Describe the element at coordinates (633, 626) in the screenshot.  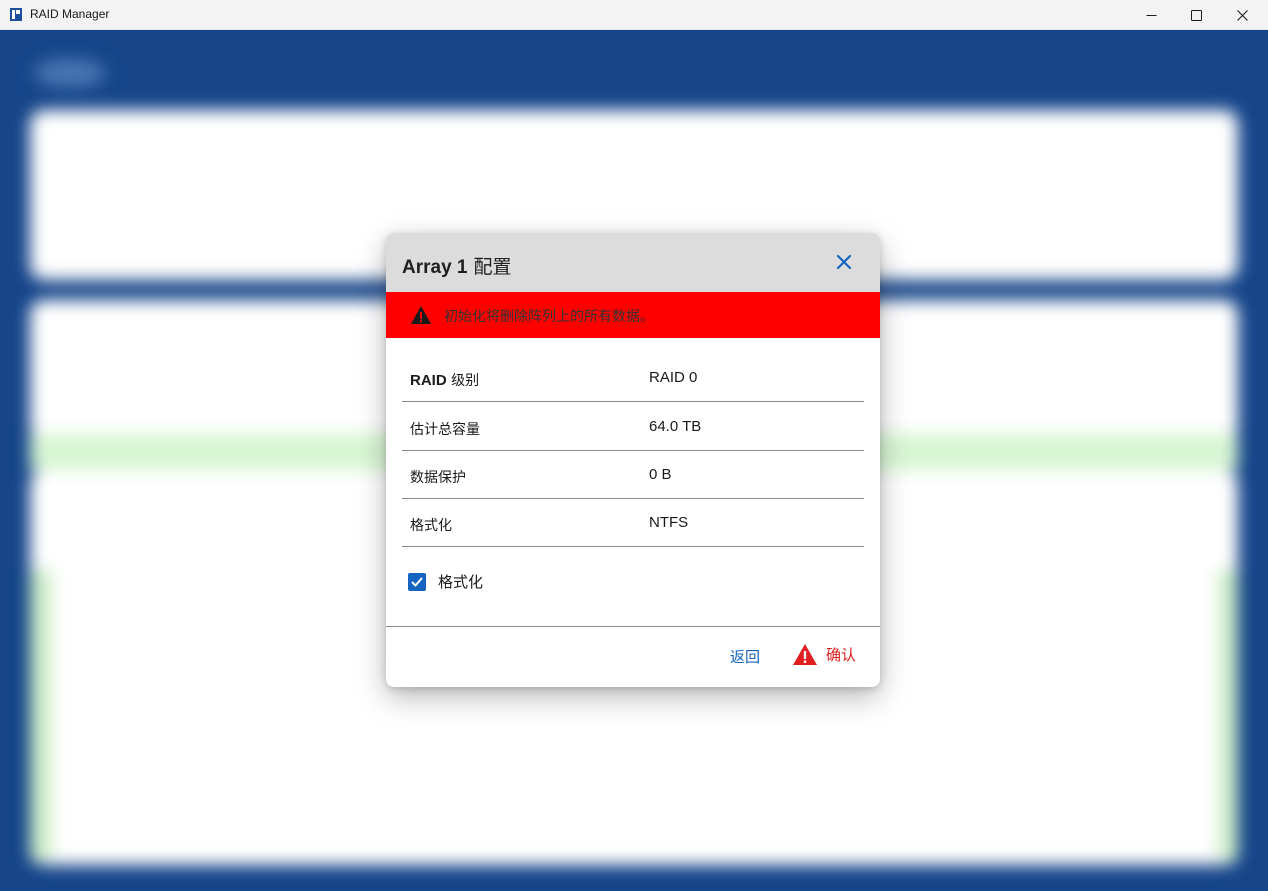
I see `footer-divider` at that location.